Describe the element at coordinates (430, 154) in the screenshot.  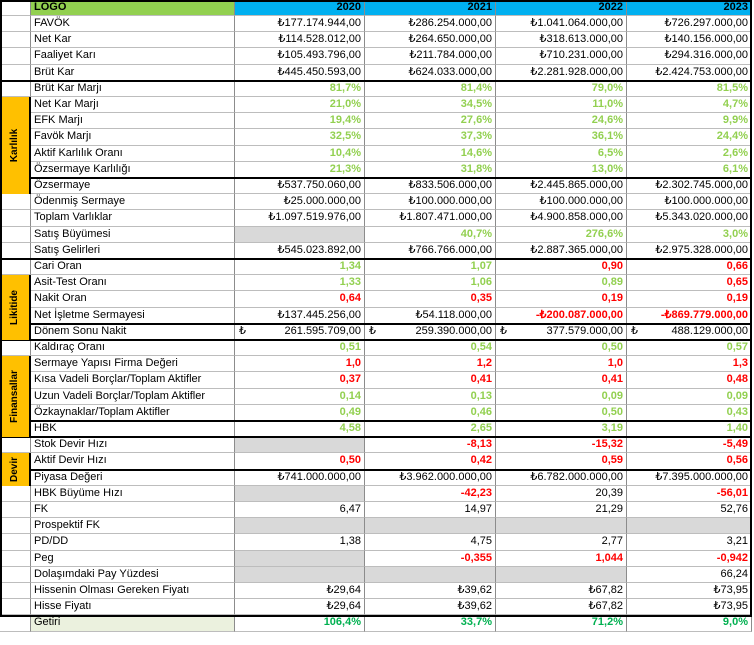
I see `value-cell: 14,6%` at that location.